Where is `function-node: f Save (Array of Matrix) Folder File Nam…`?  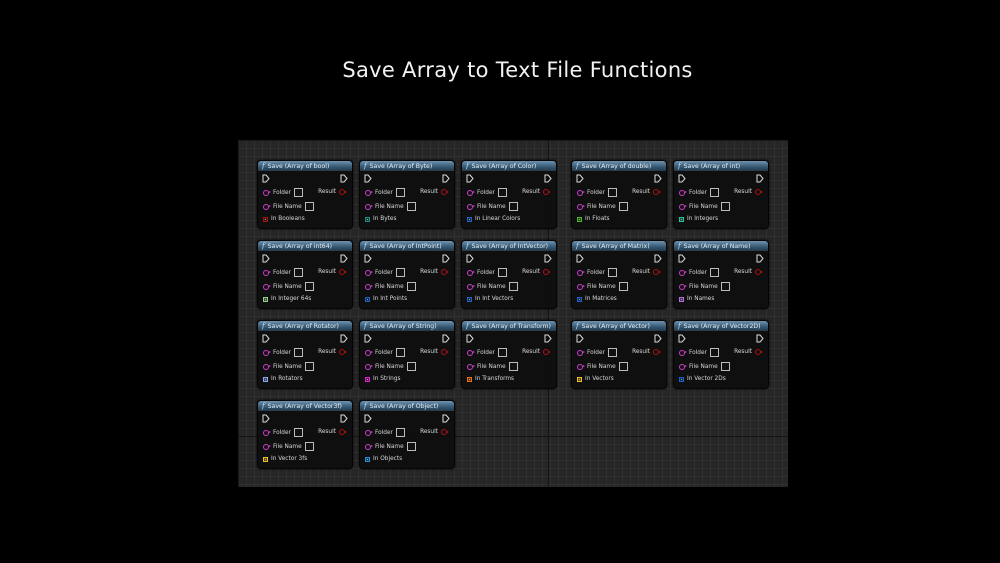 function-node: f Save (Array of Matrix) Folder File Nam… is located at coordinates (619, 274).